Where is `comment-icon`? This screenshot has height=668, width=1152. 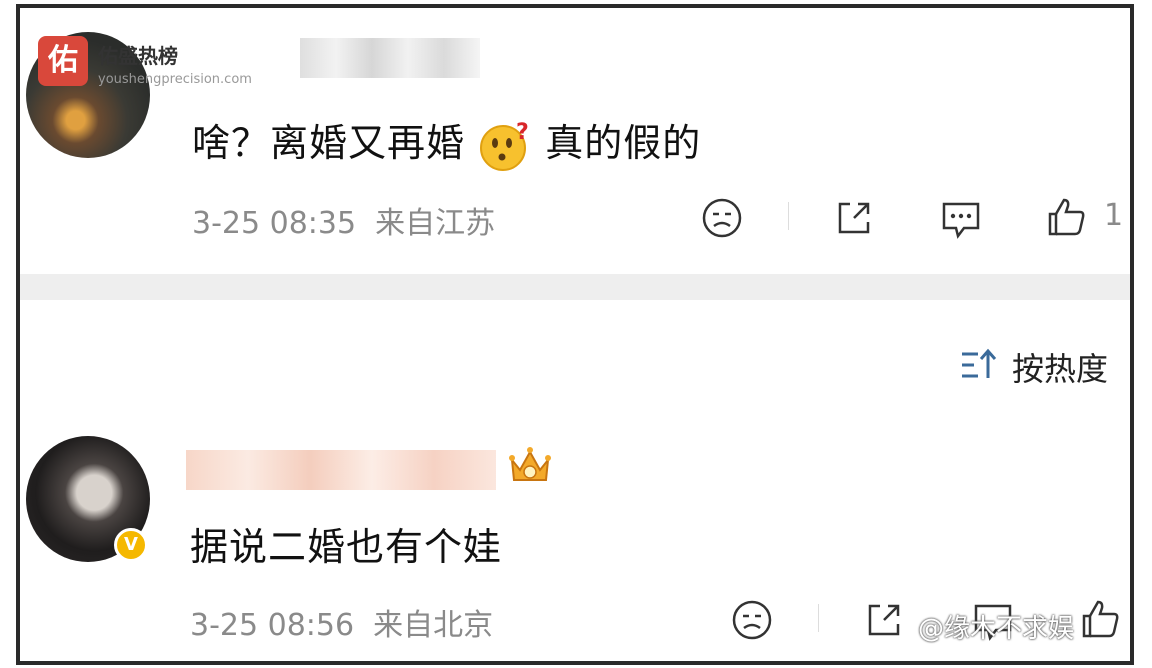
comment-icon is located at coordinates (961, 220).